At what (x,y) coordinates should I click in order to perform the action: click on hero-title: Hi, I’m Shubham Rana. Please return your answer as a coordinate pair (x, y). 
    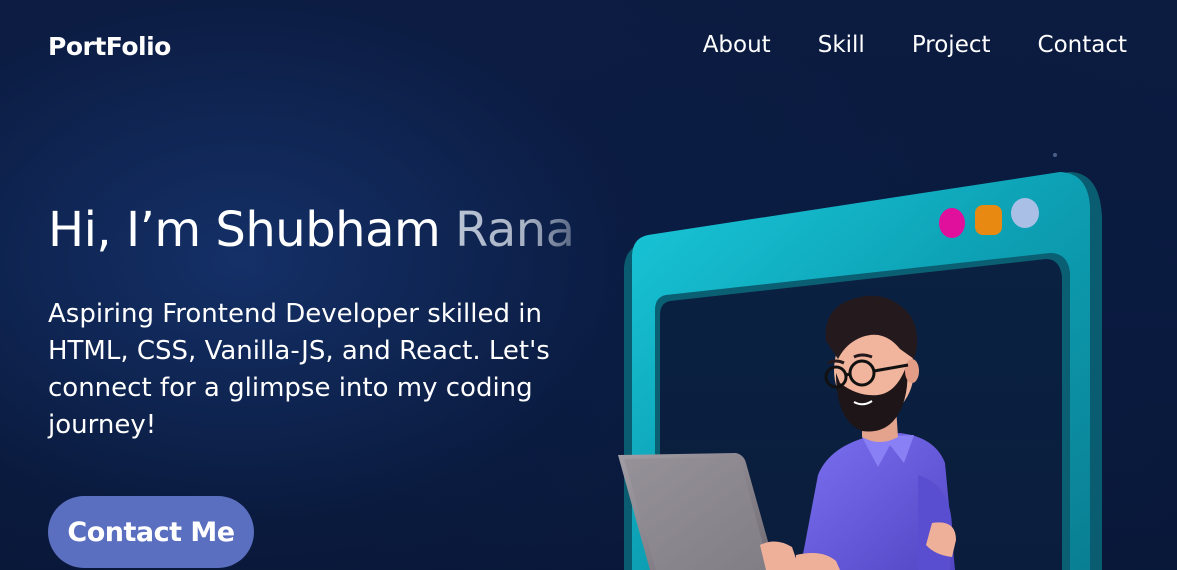
    Looking at the image, I should click on (311, 230).